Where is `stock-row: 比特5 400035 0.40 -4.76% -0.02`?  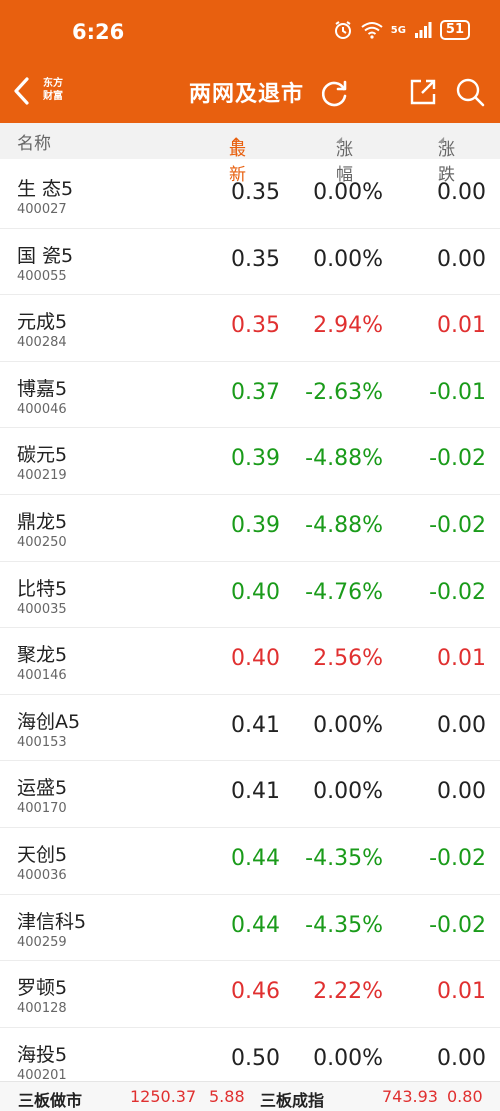
stock-row: 比特5 400035 0.40 -4.76% -0.02 is located at coordinates (250, 595).